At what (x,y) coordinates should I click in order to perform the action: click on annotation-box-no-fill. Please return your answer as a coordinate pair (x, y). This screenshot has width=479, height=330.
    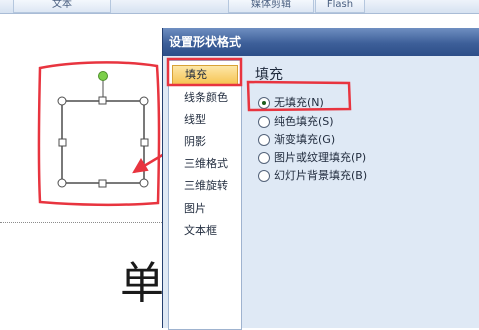
    Looking at the image, I should click on (299, 96).